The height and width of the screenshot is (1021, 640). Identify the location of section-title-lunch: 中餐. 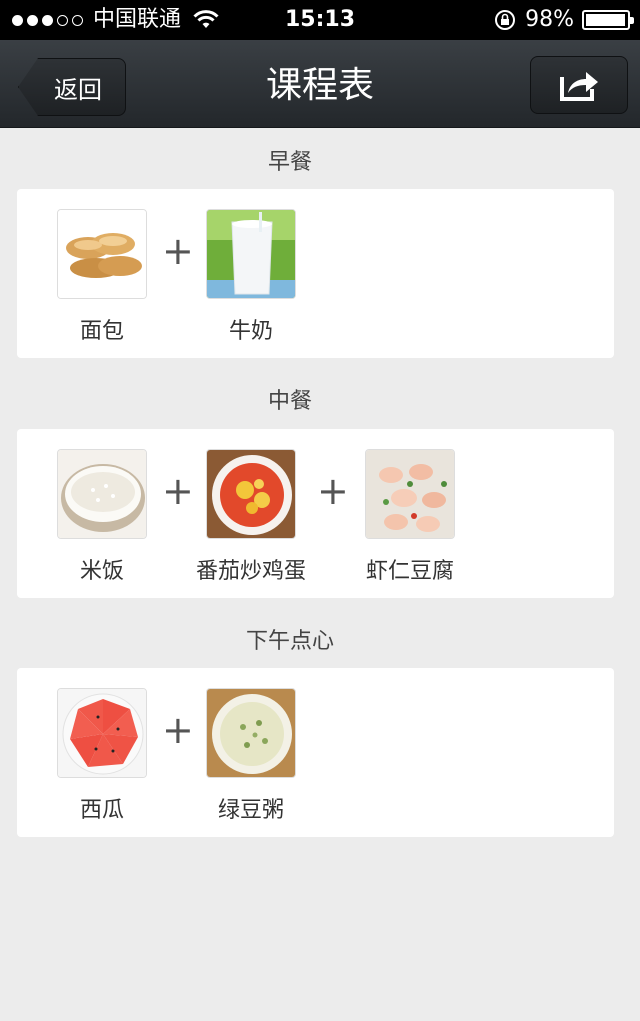
(289, 401).